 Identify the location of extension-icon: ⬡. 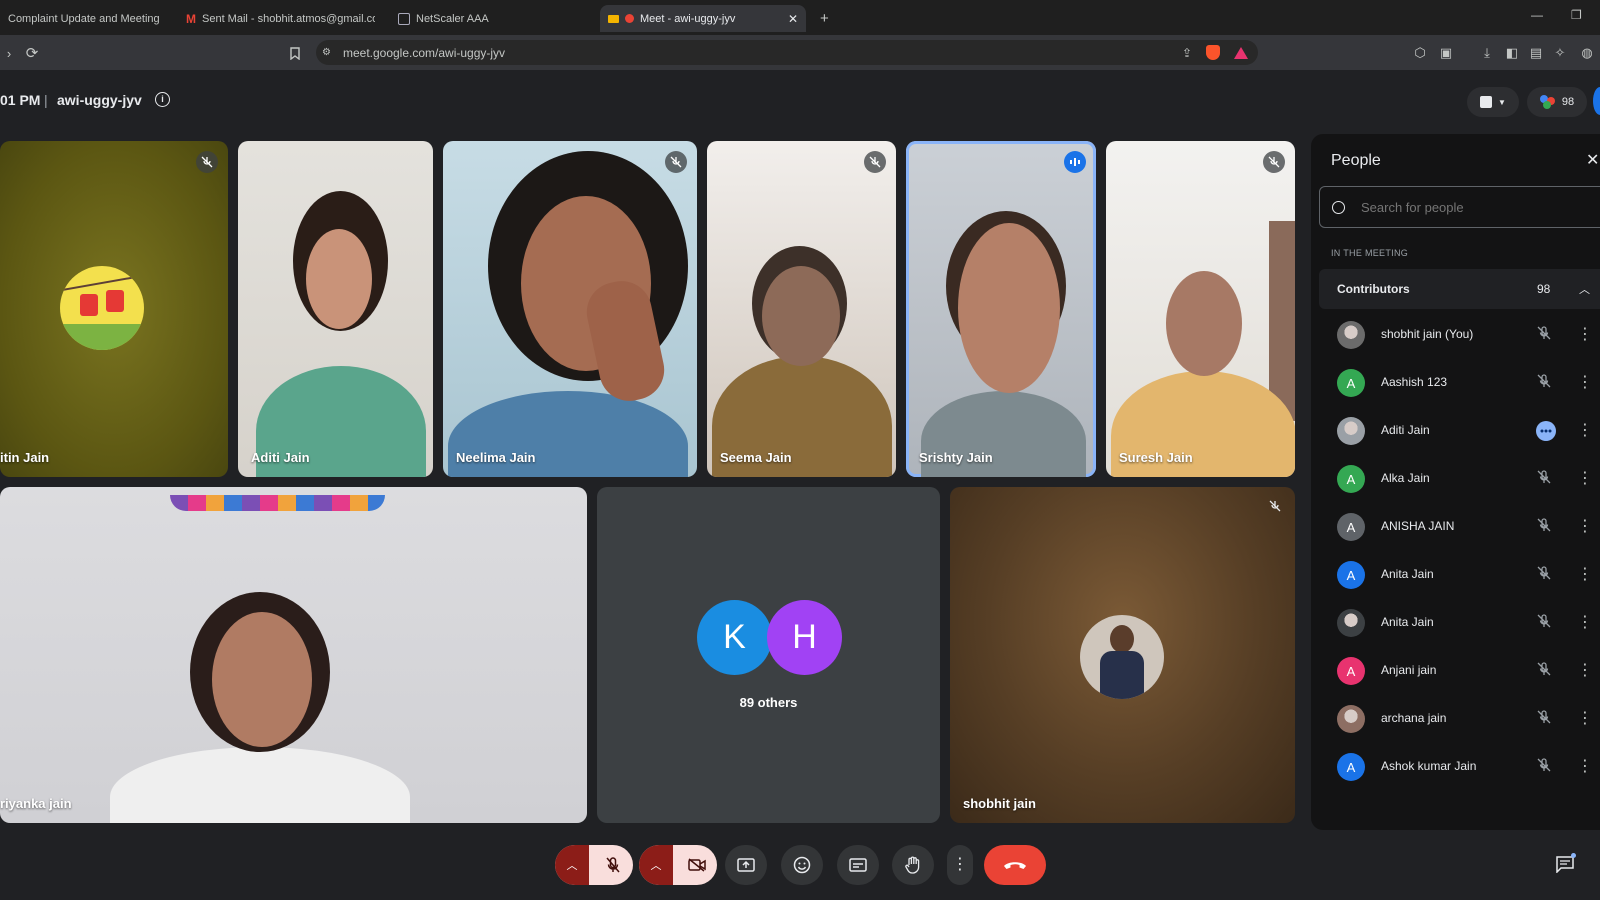
(1420, 53).